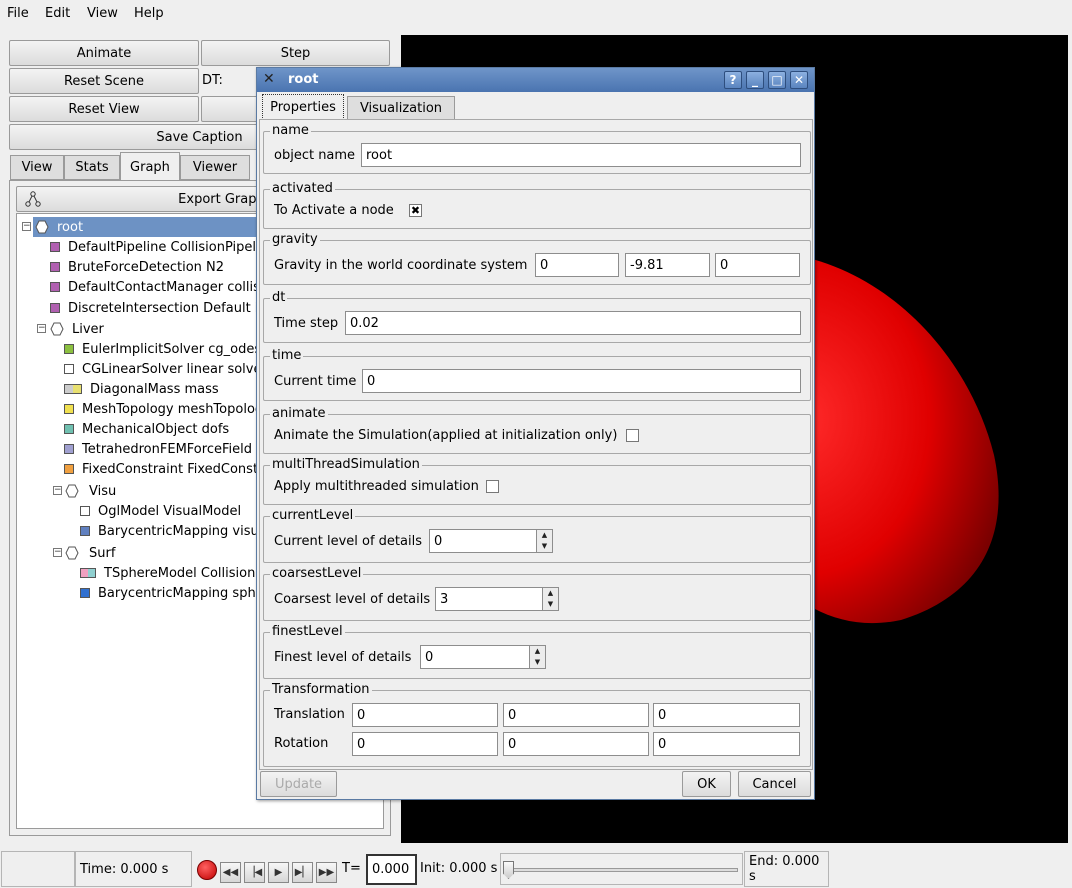 The width and height of the screenshot is (1072, 888). What do you see at coordinates (425, 715) in the screenshot?
I see `translation-x-input: 0` at bounding box center [425, 715].